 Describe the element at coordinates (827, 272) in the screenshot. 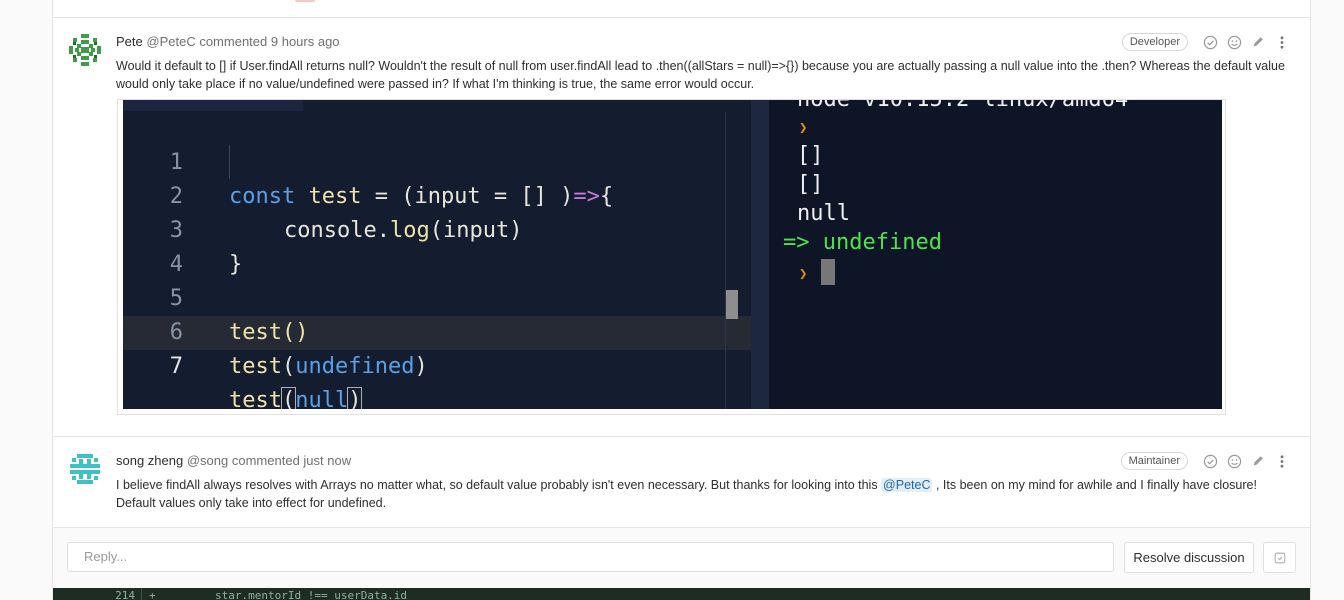

I see `terminal-cursor` at that location.